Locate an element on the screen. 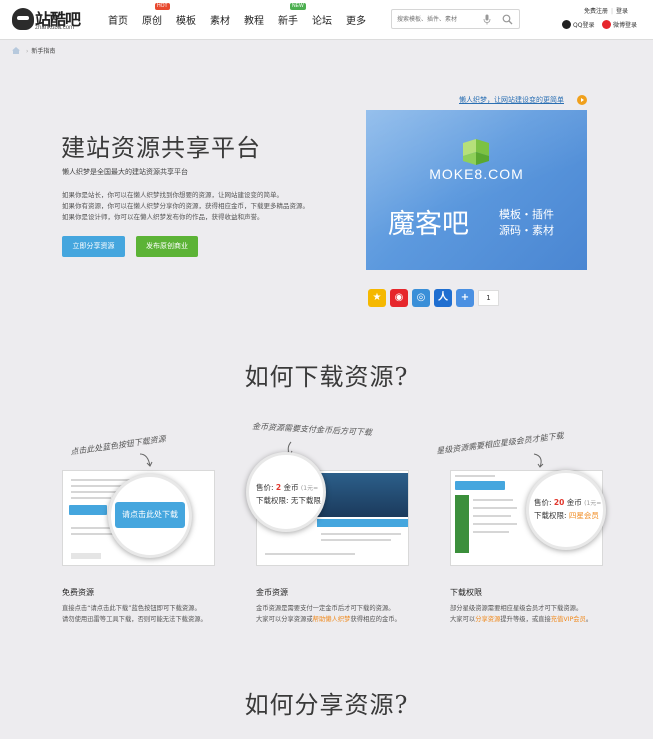 The image size is (653, 739). weibo-icon is located at coordinates (606, 24).